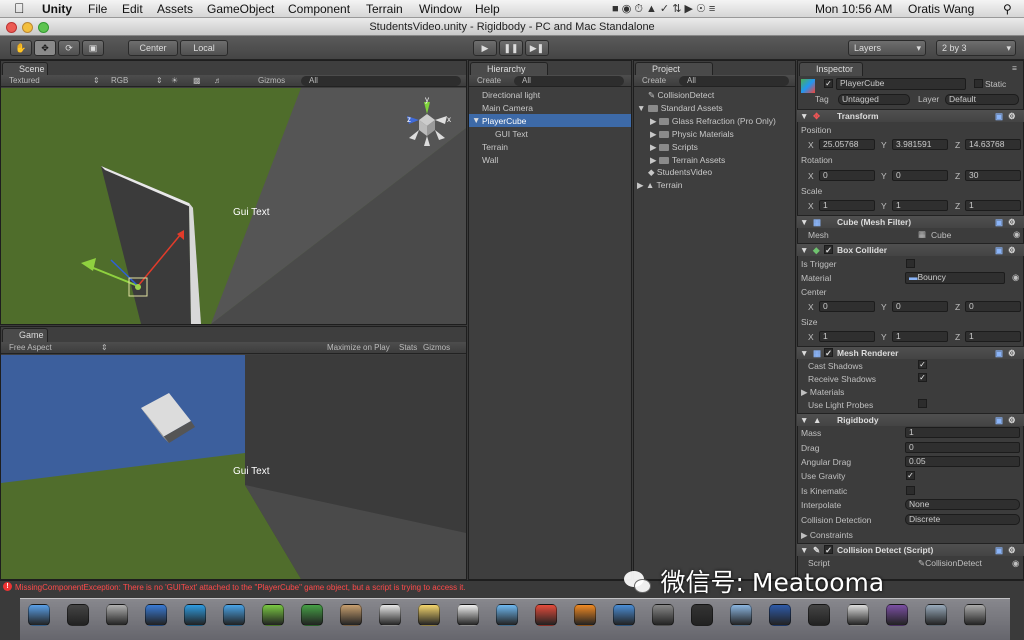 The width and height of the screenshot is (1024, 640). Describe the element at coordinates (910, 263) in the screenshot. I see `is-trigger-checkbox` at that location.